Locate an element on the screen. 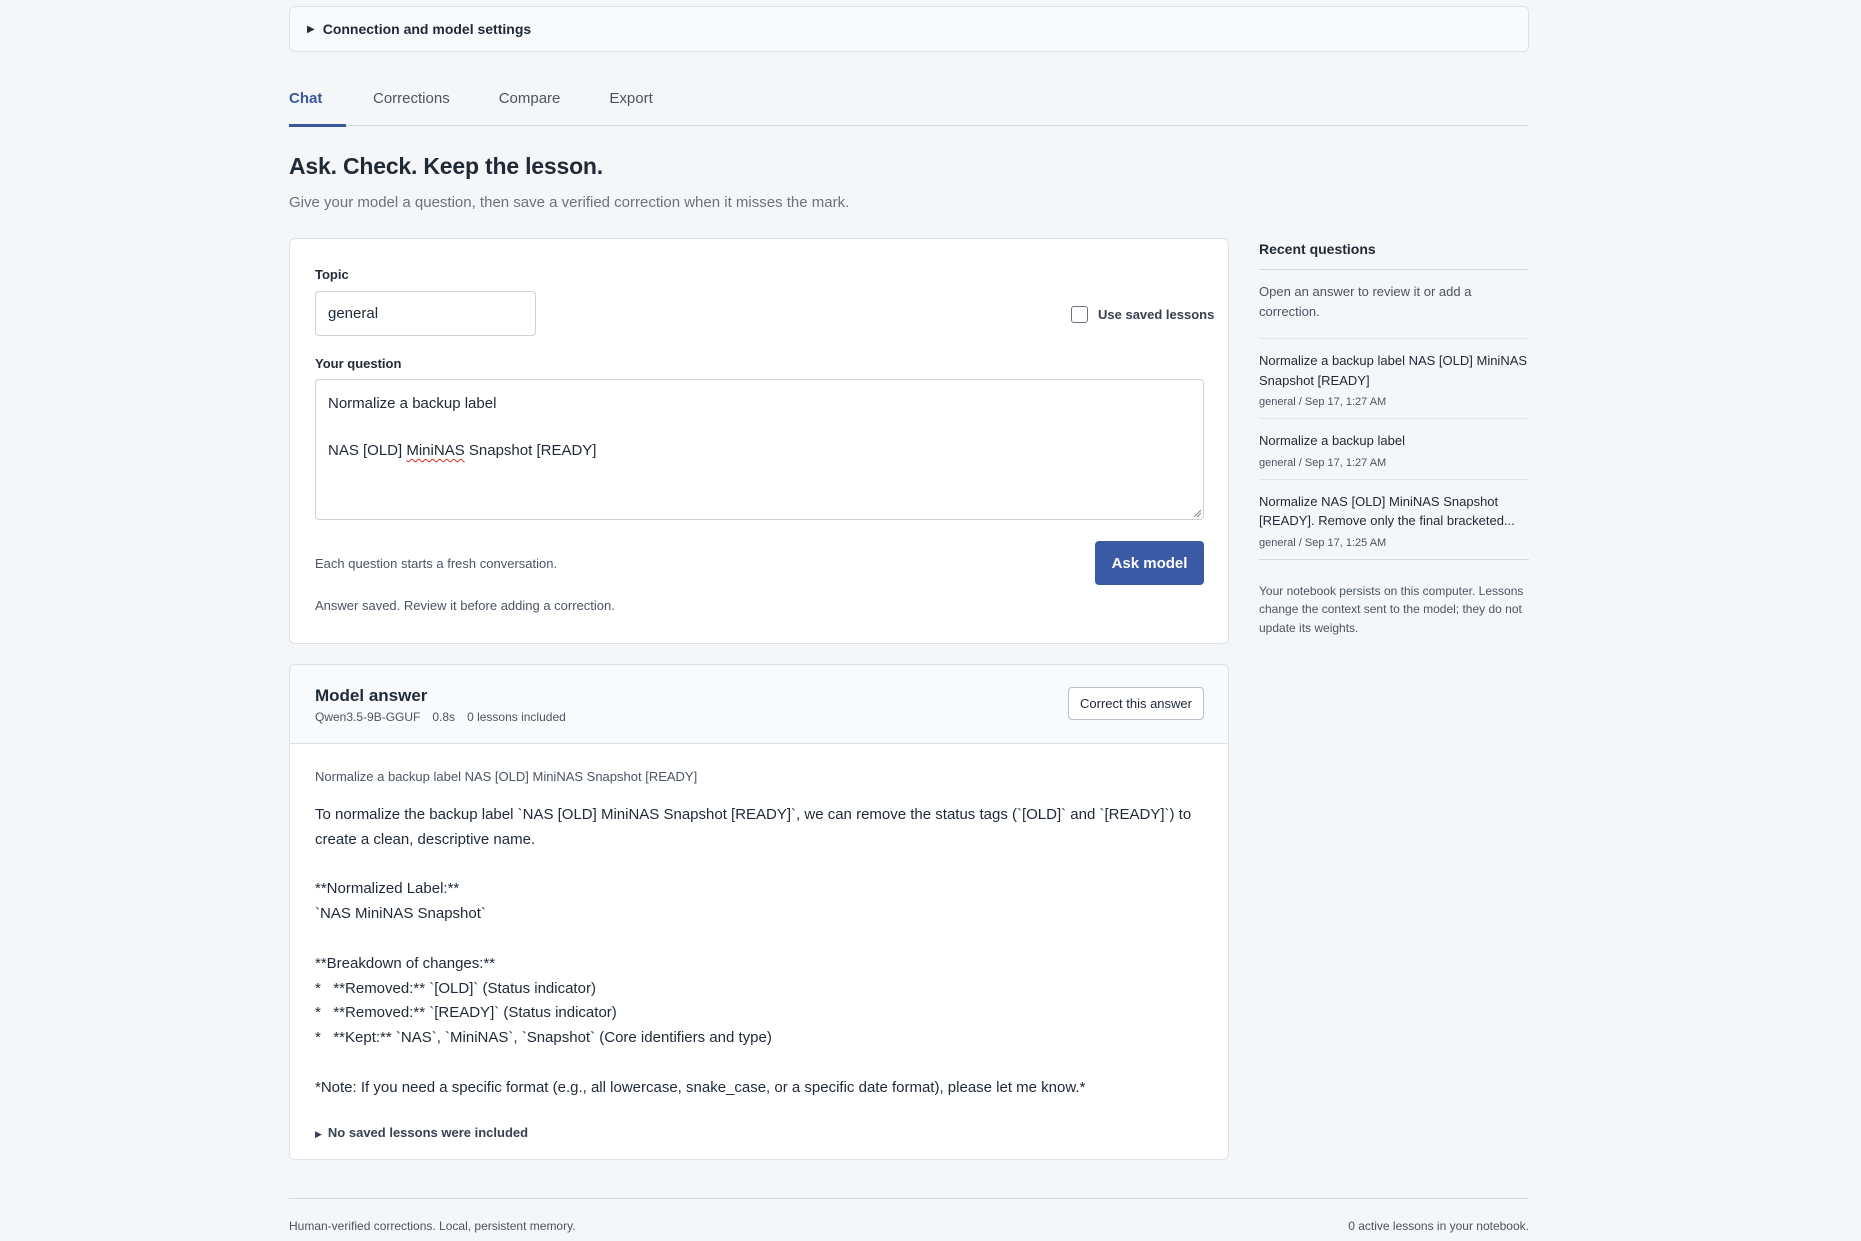  page-title: Ask. Check. Keep the lesson. is located at coordinates (446, 166).